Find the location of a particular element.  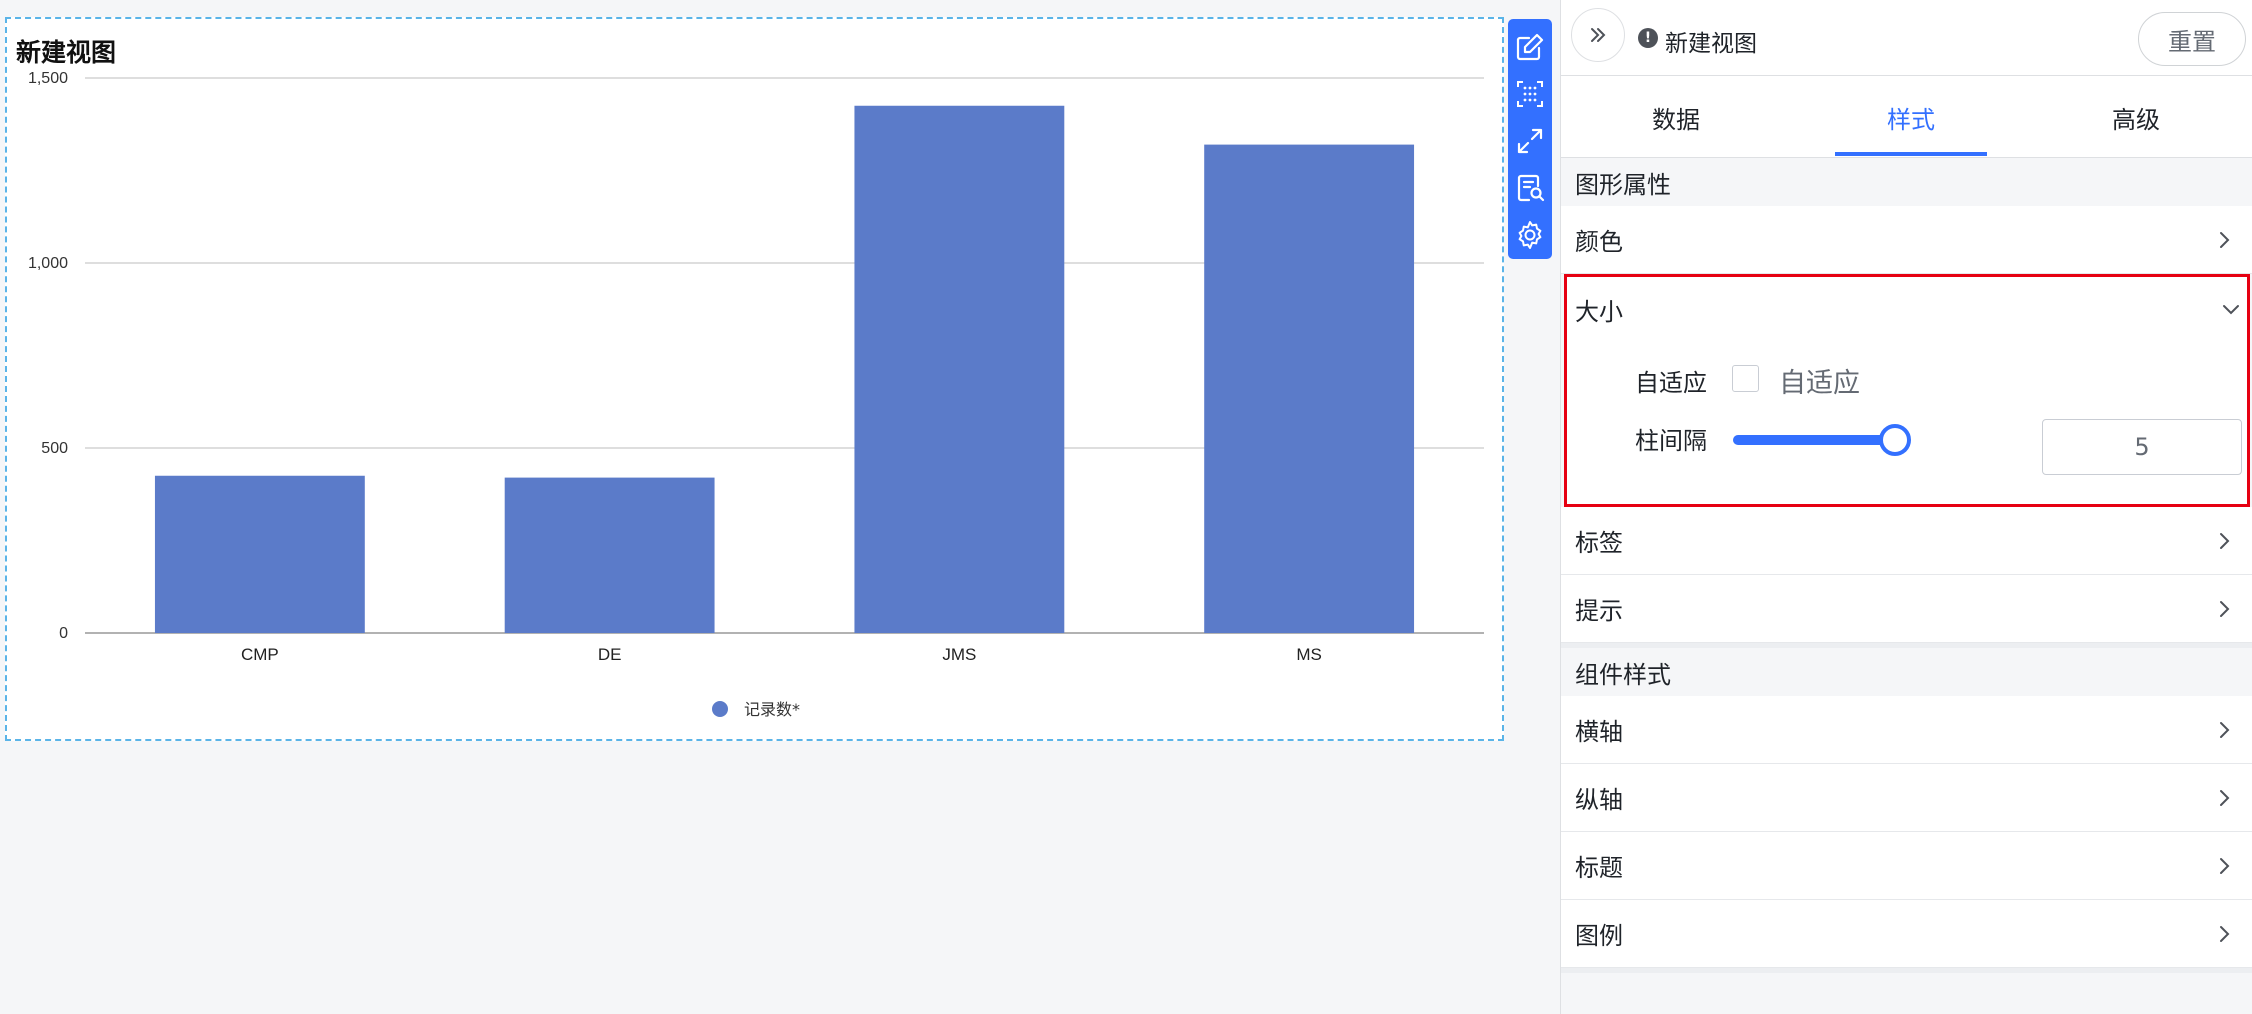

section-graphic-properties: 图形属性 is located at coordinates (1906, 182).